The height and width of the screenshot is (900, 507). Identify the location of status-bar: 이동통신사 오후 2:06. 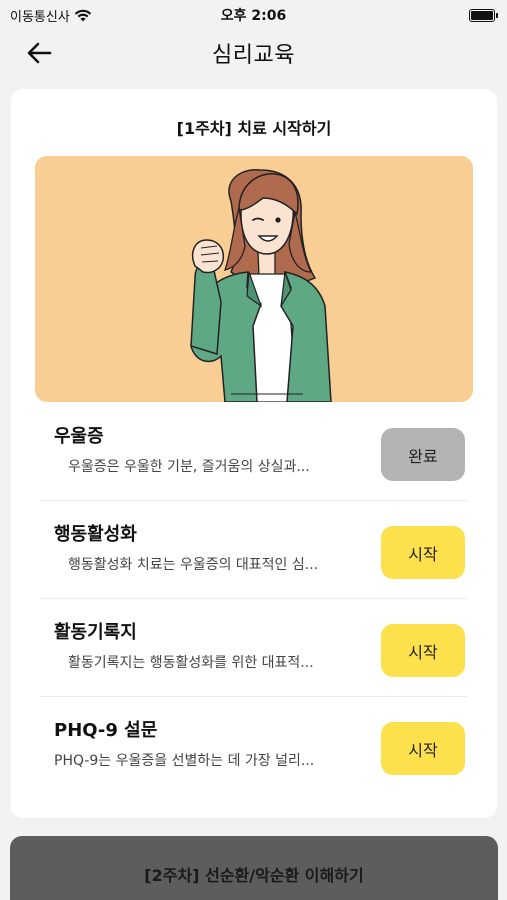
(253, 15).